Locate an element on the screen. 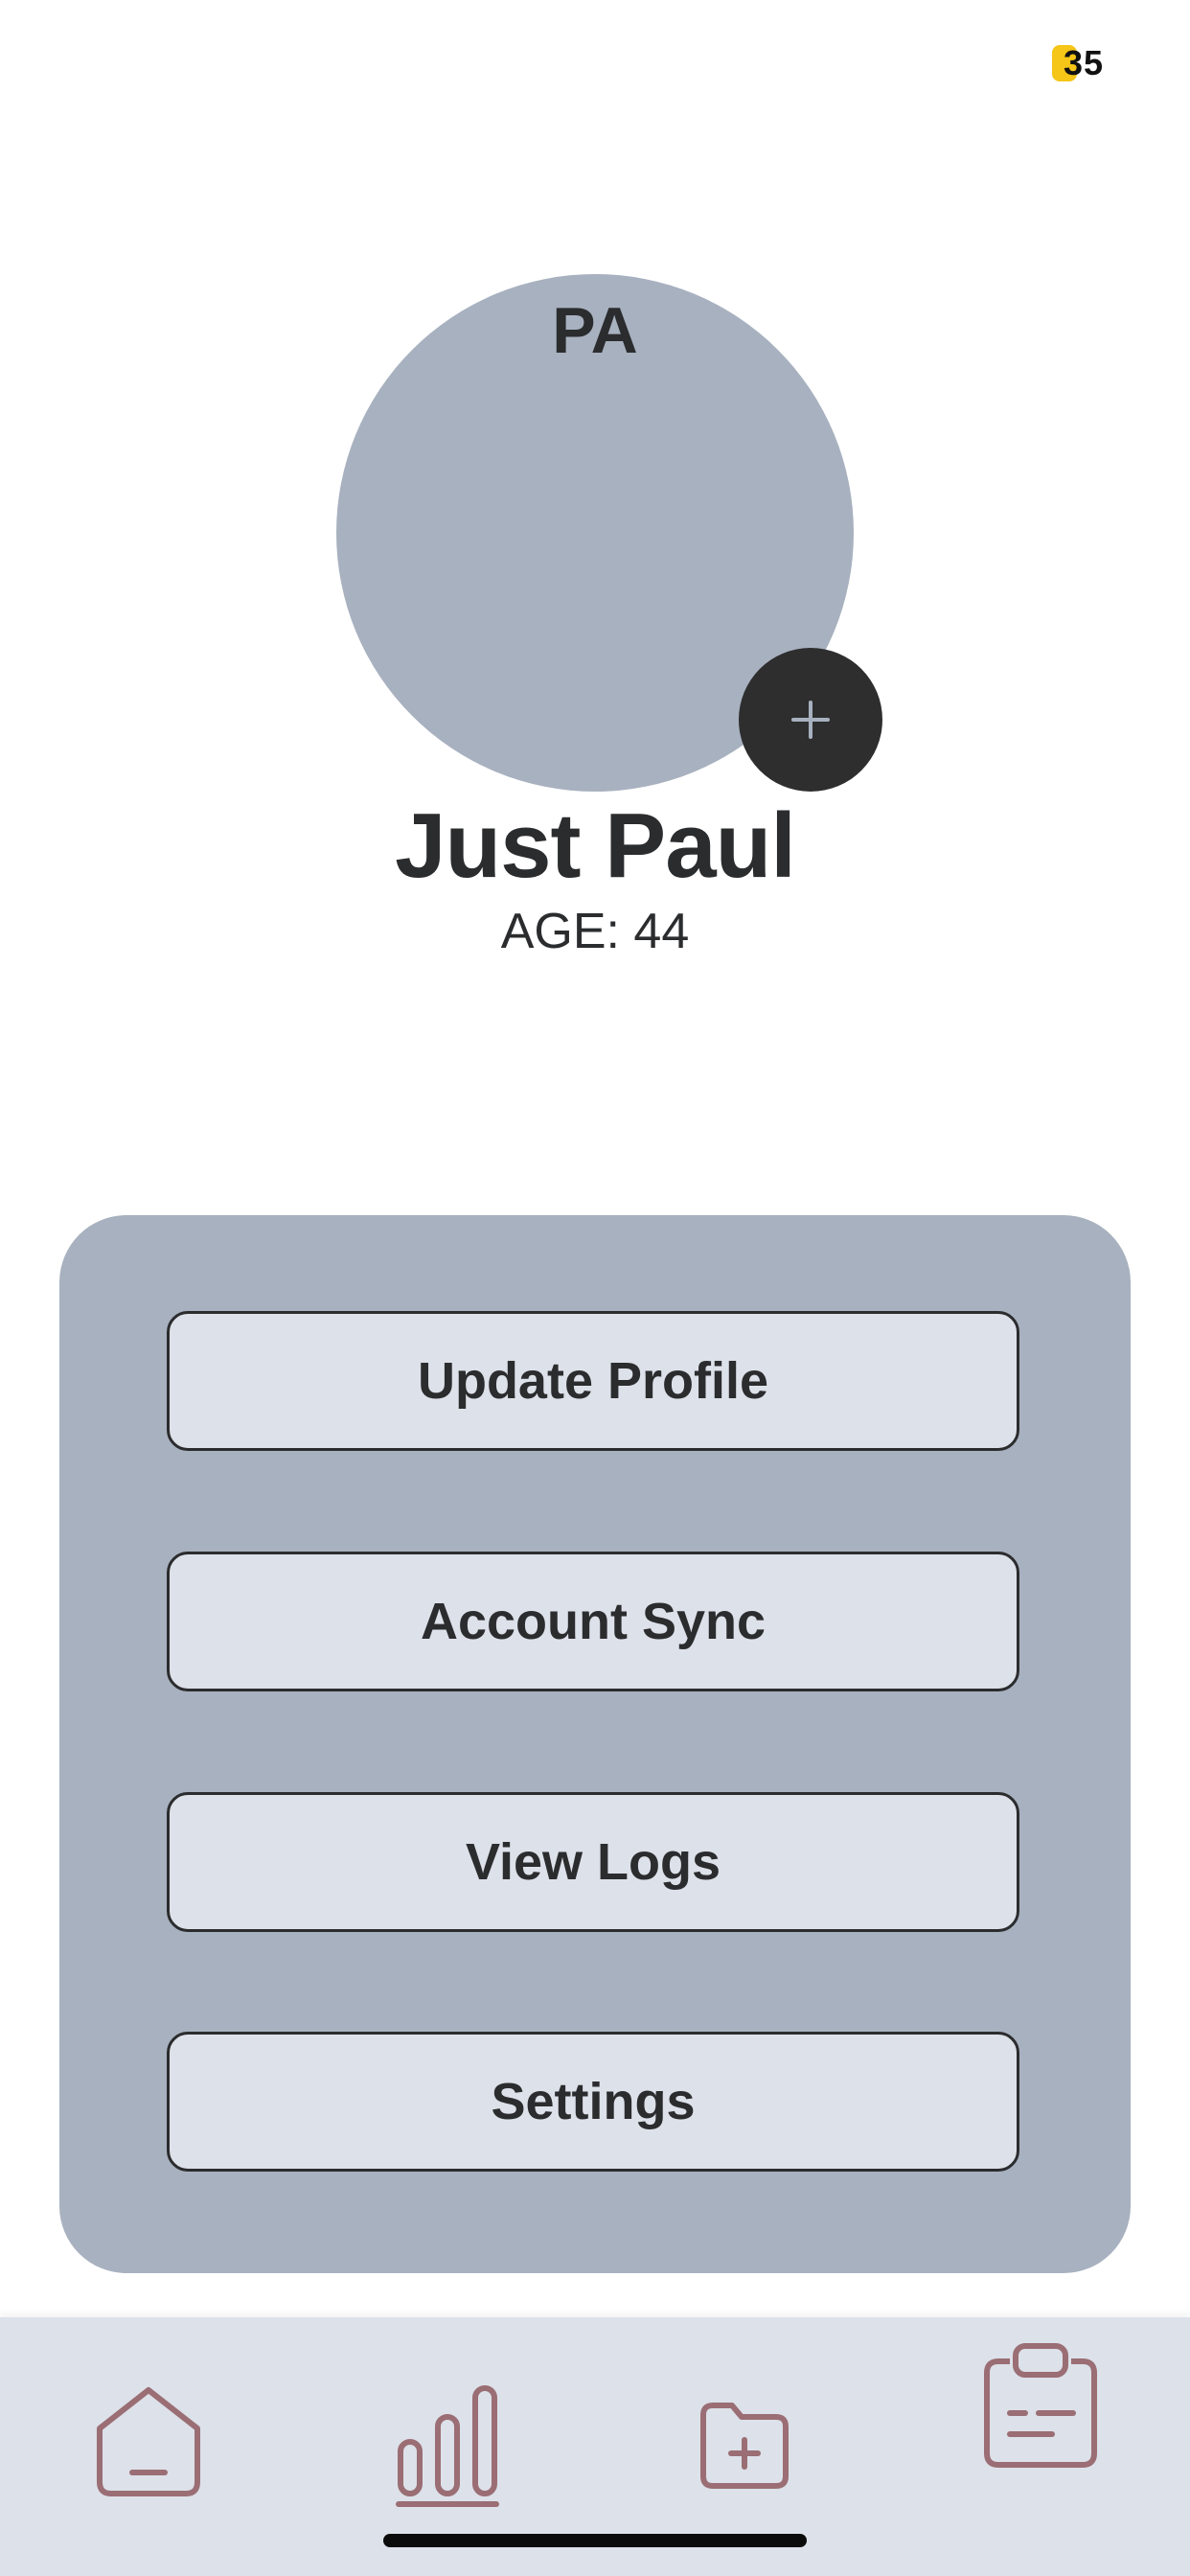  clipboard-icon is located at coordinates (1040, 2405).